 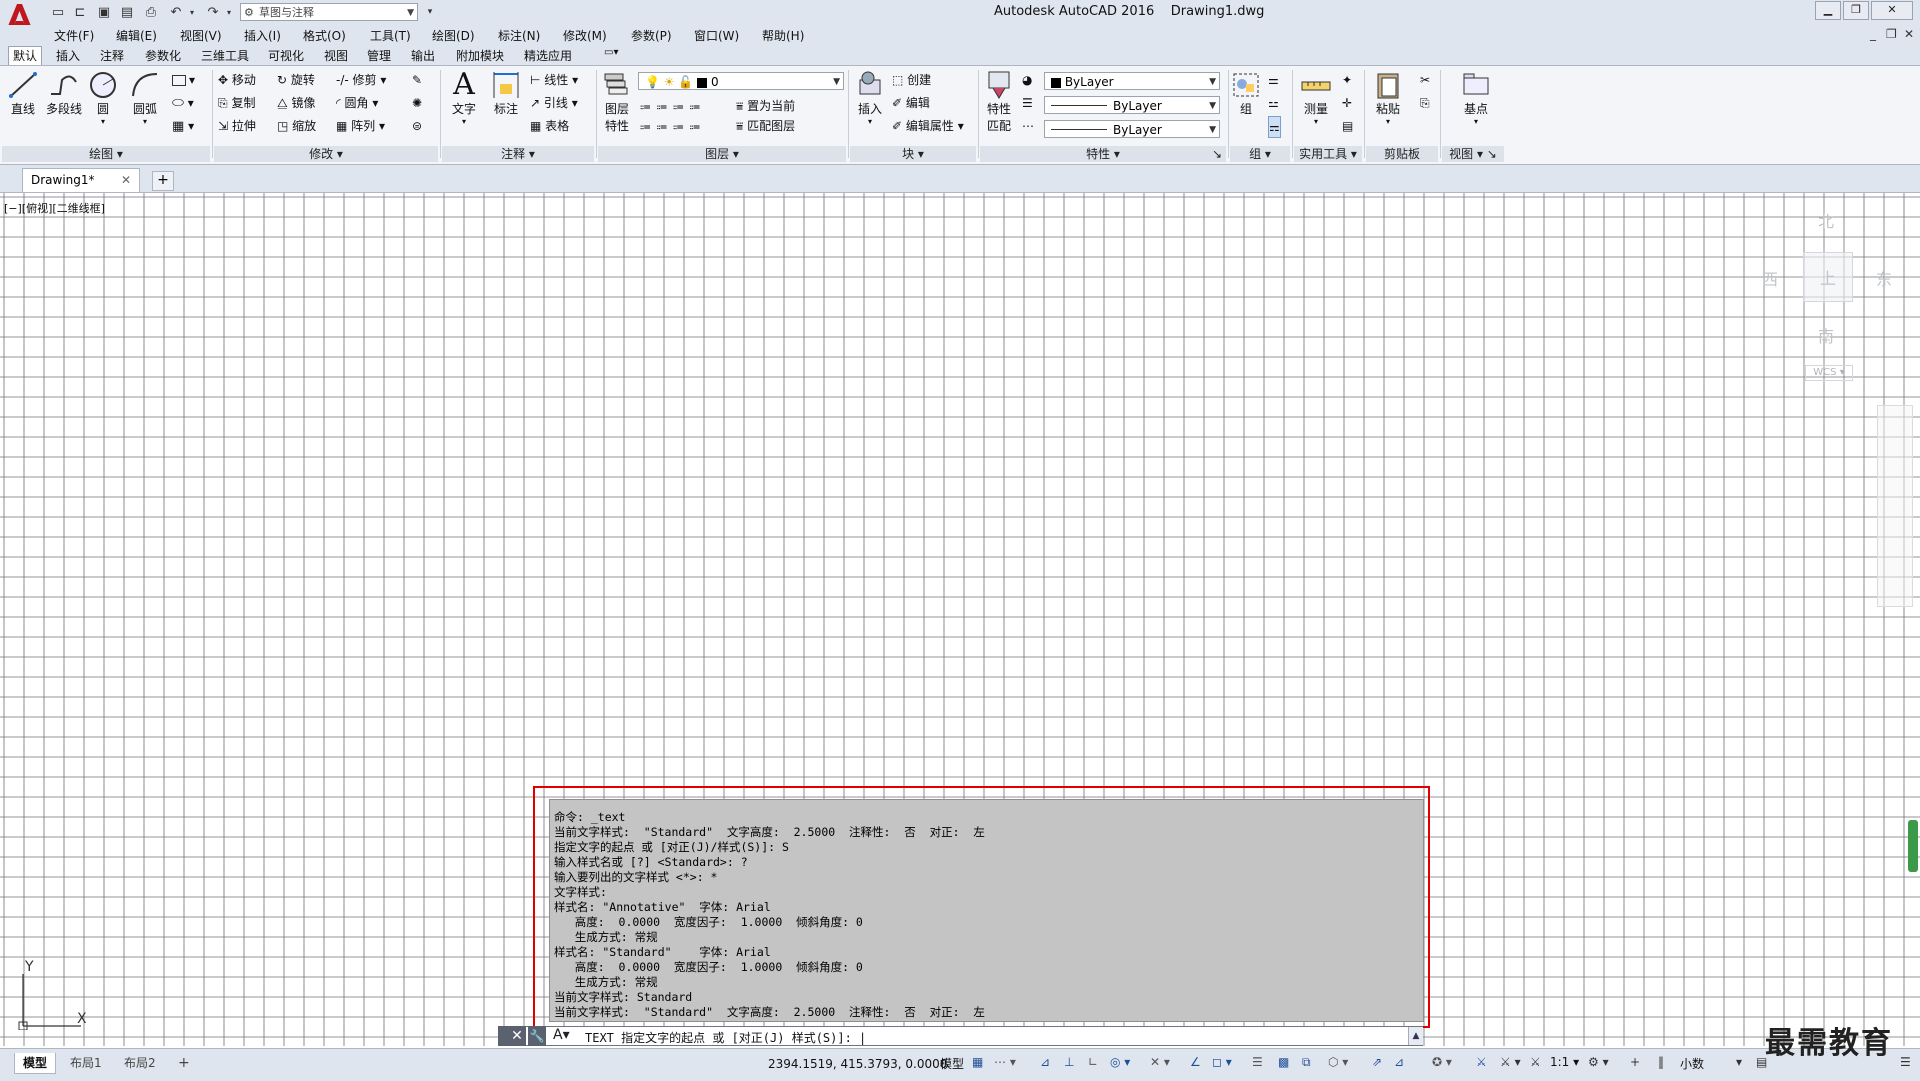 I want to click on ortho-icon: ∟, so click(x=1093, y=1062).